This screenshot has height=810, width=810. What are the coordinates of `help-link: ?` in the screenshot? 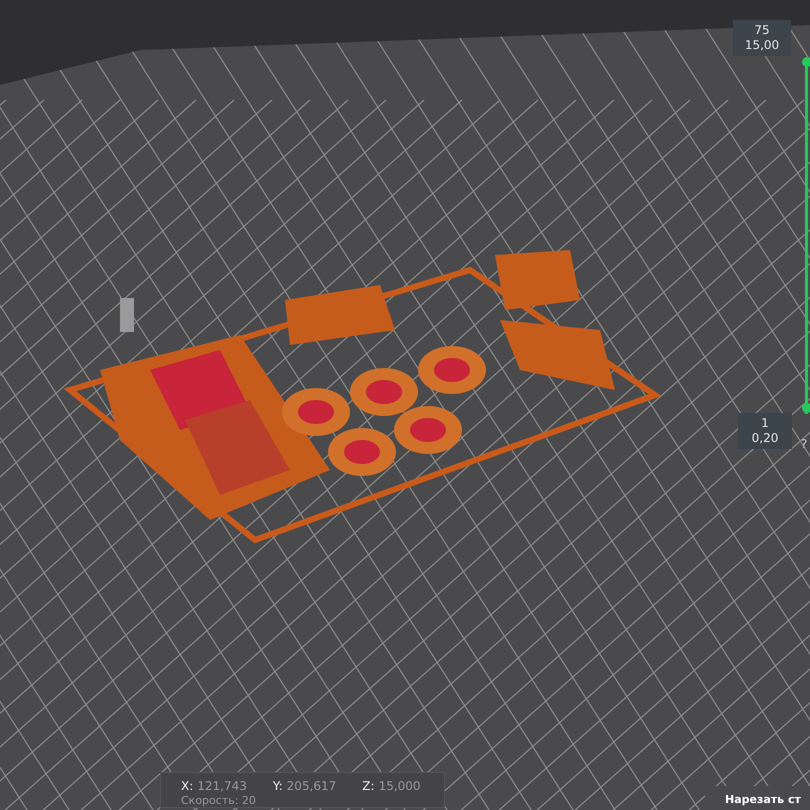 It's located at (804, 444).